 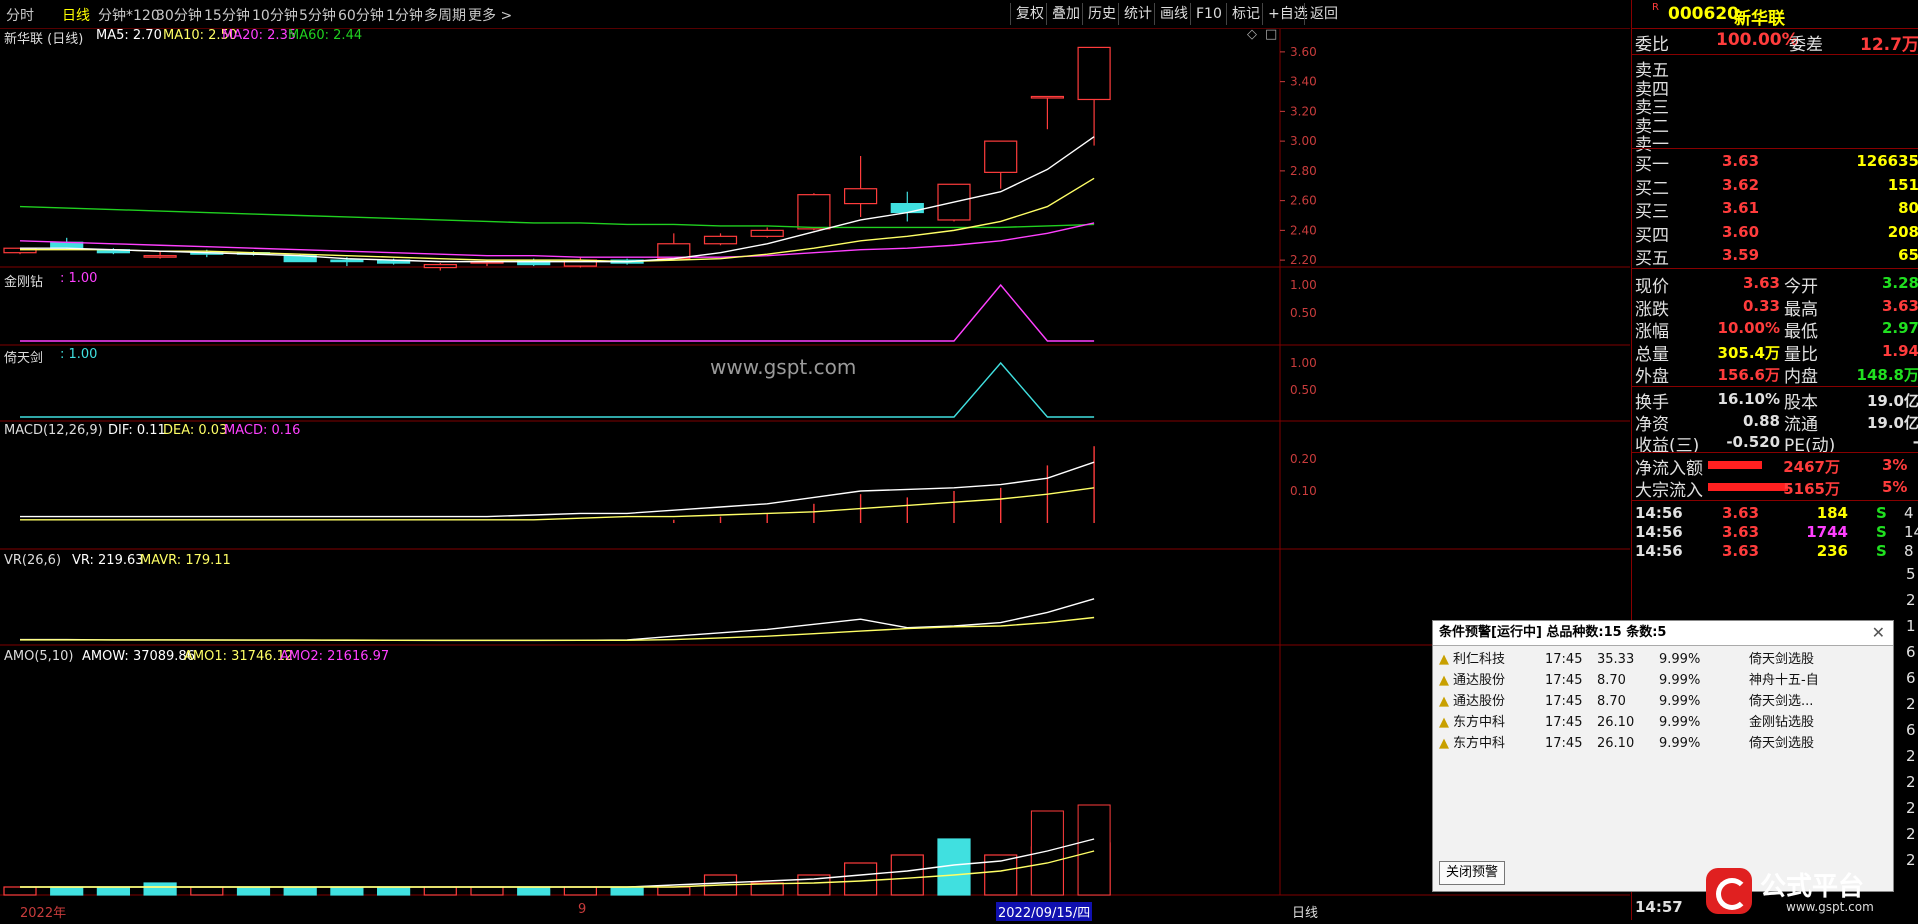 I want to click on mark-button: 标记, so click(x=1245, y=14).